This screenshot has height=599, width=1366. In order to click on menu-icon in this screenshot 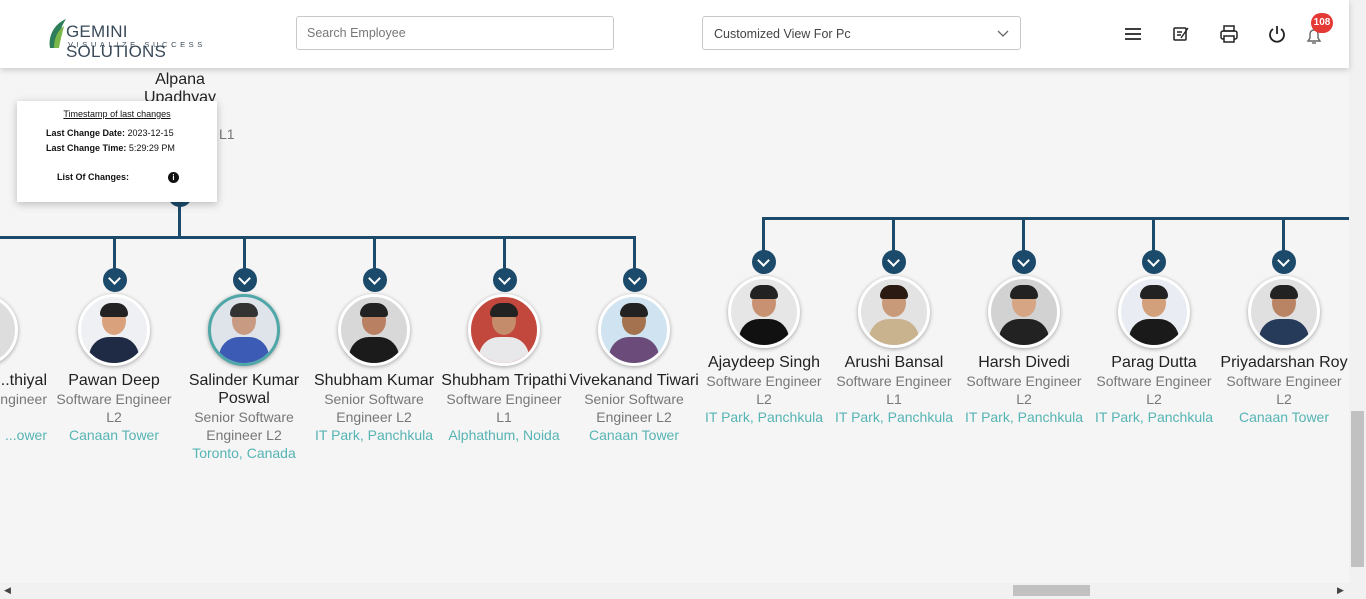, I will do `click(1133, 34)`.